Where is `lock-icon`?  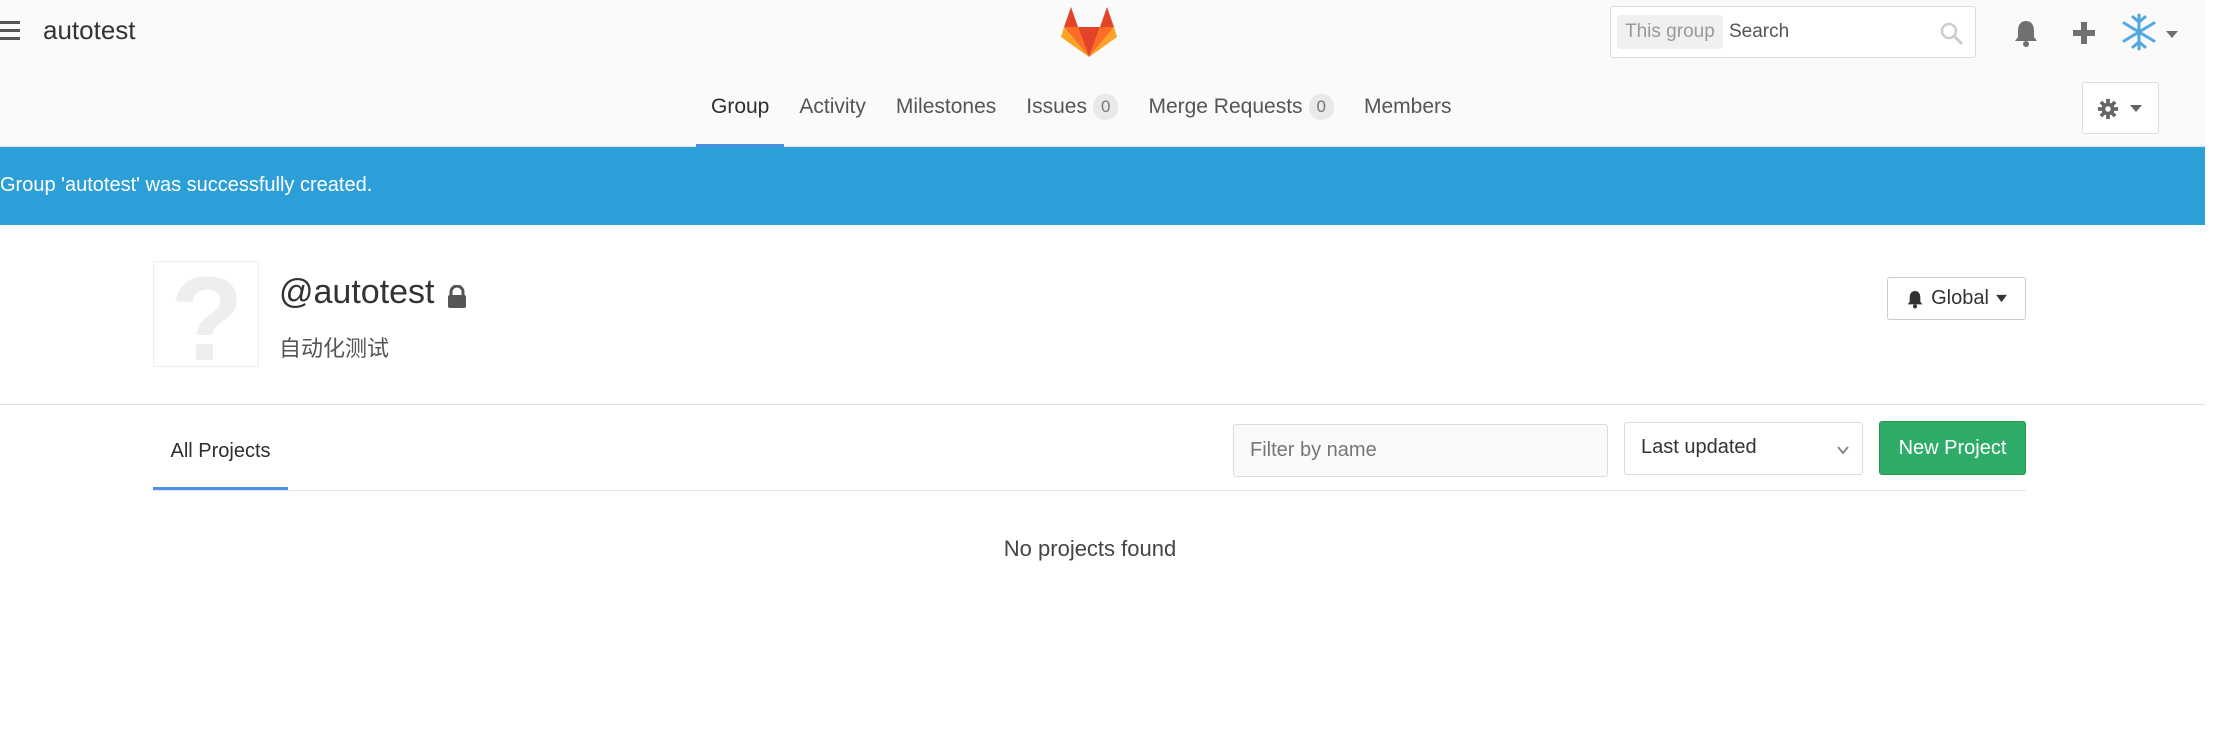 lock-icon is located at coordinates (457, 296).